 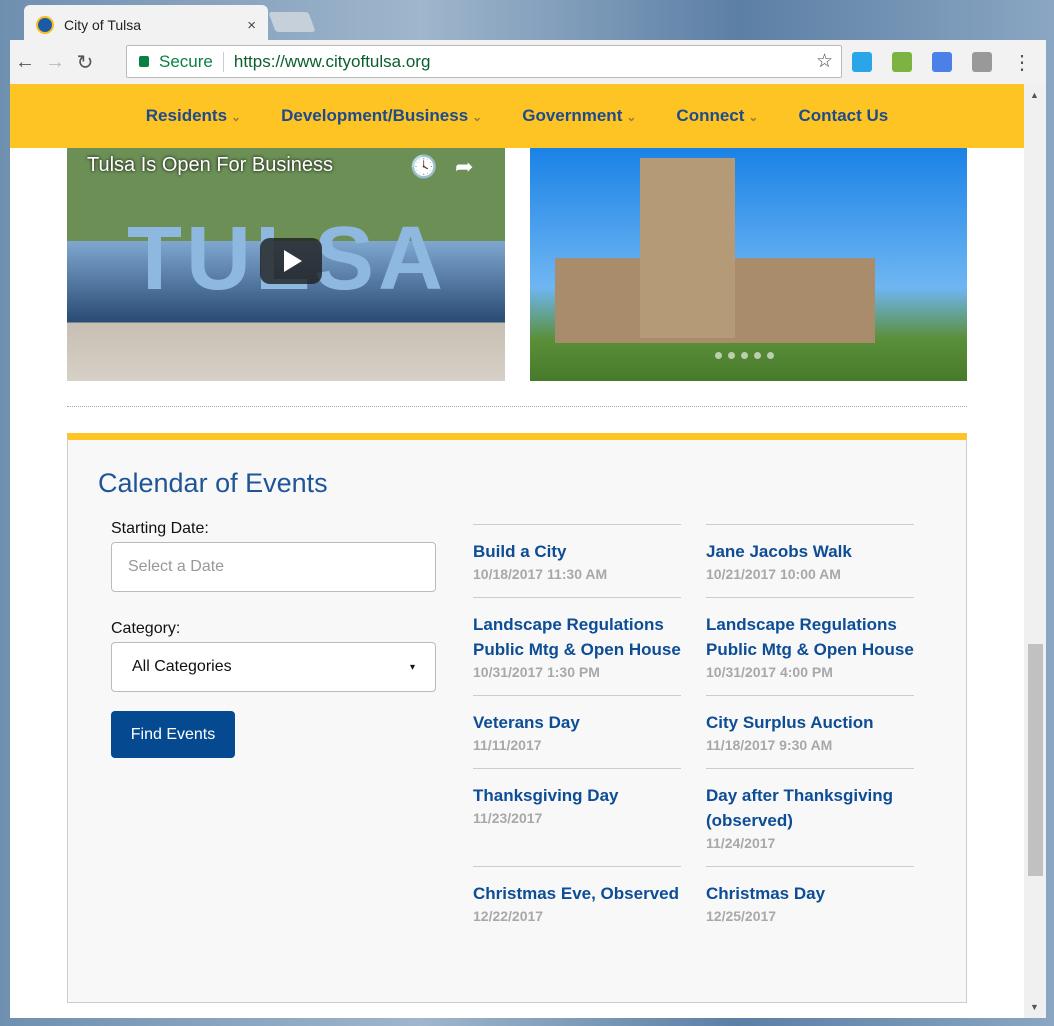 I want to click on date-input: Select a Date, so click(x=273, y=567).